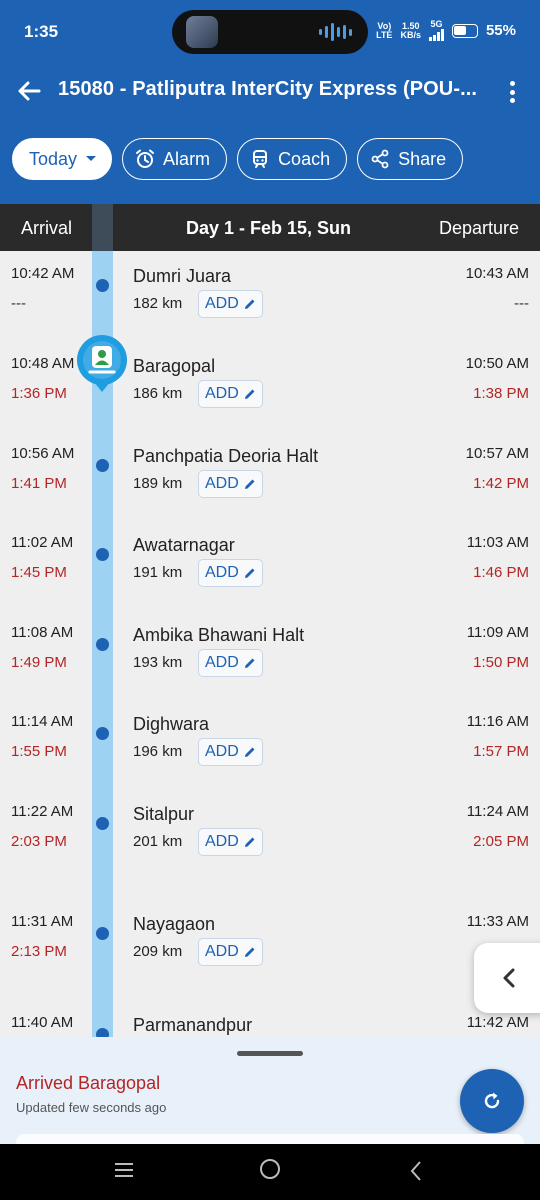 This screenshot has width=540, height=1200. What do you see at coordinates (501, 841) in the screenshot?
I see `actual-departure: 2:05 PM` at bounding box center [501, 841].